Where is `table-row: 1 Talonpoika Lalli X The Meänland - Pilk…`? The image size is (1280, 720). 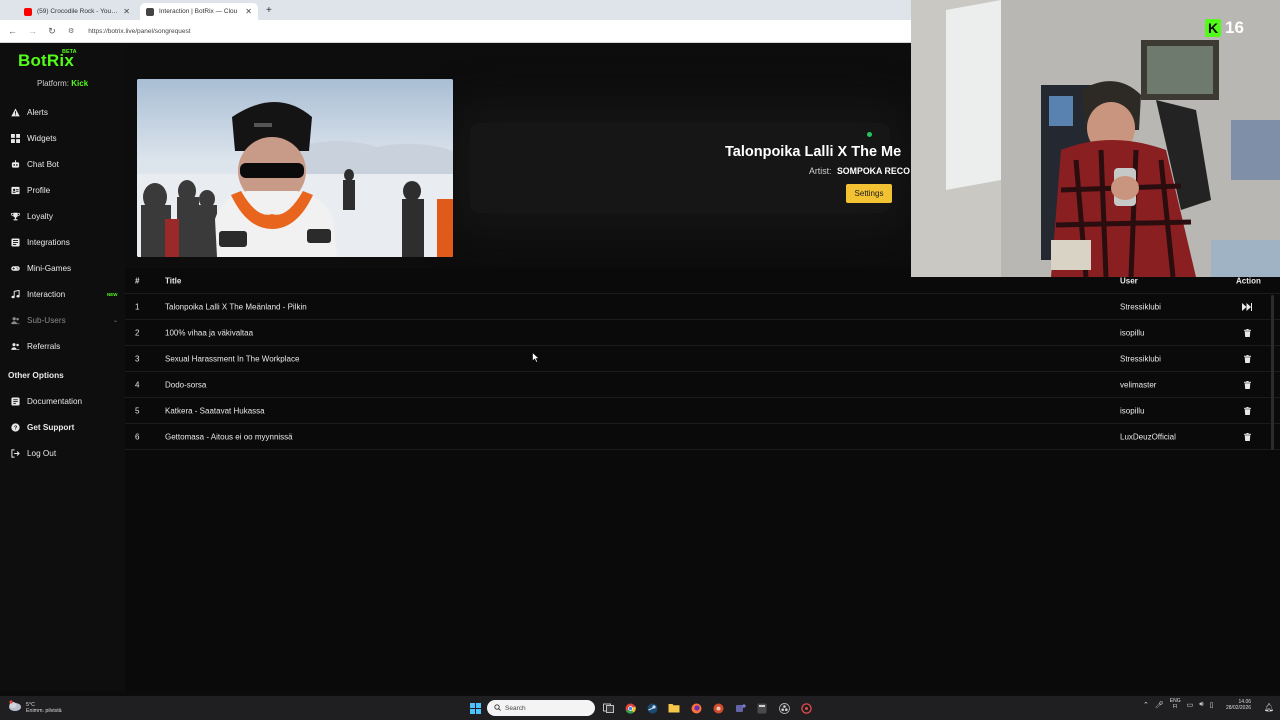
table-row: 1 Talonpoika Lalli X The Meänland - Pilk… is located at coordinates (702, 307).